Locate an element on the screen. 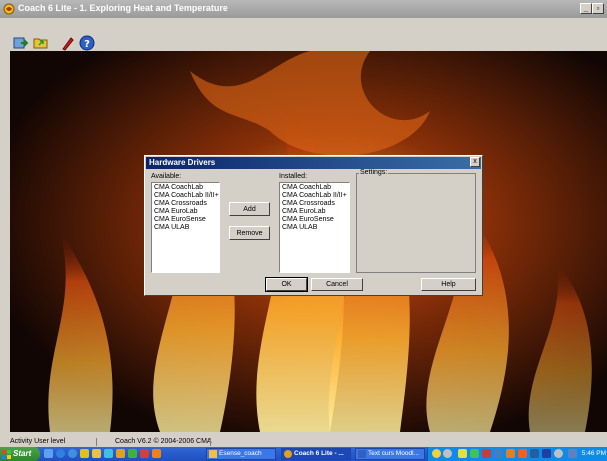 The width and height of the screenshot is (607, 461). help-button: Help is located at coordinates (448, 284).